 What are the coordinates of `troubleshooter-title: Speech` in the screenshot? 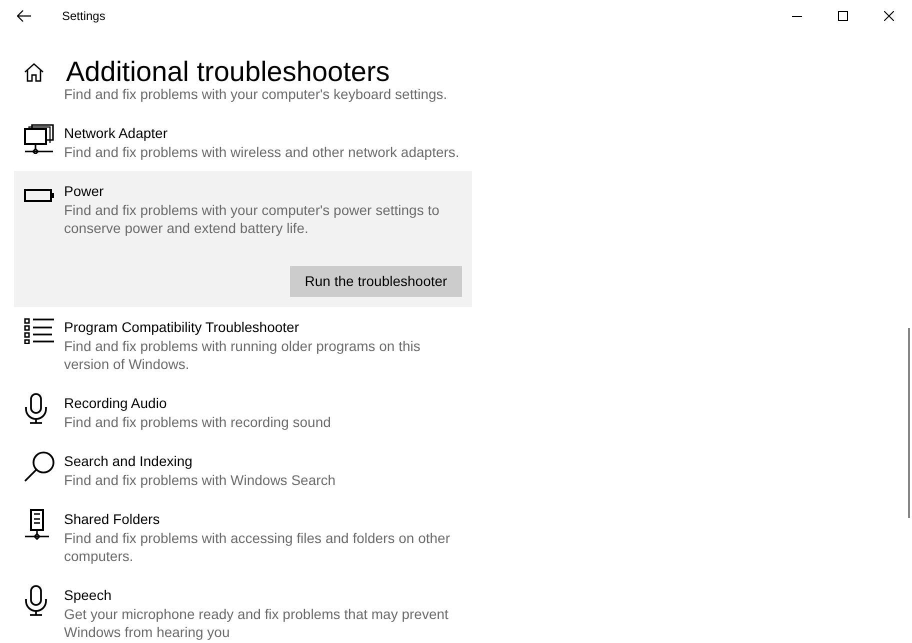 It's located at (88, 595).